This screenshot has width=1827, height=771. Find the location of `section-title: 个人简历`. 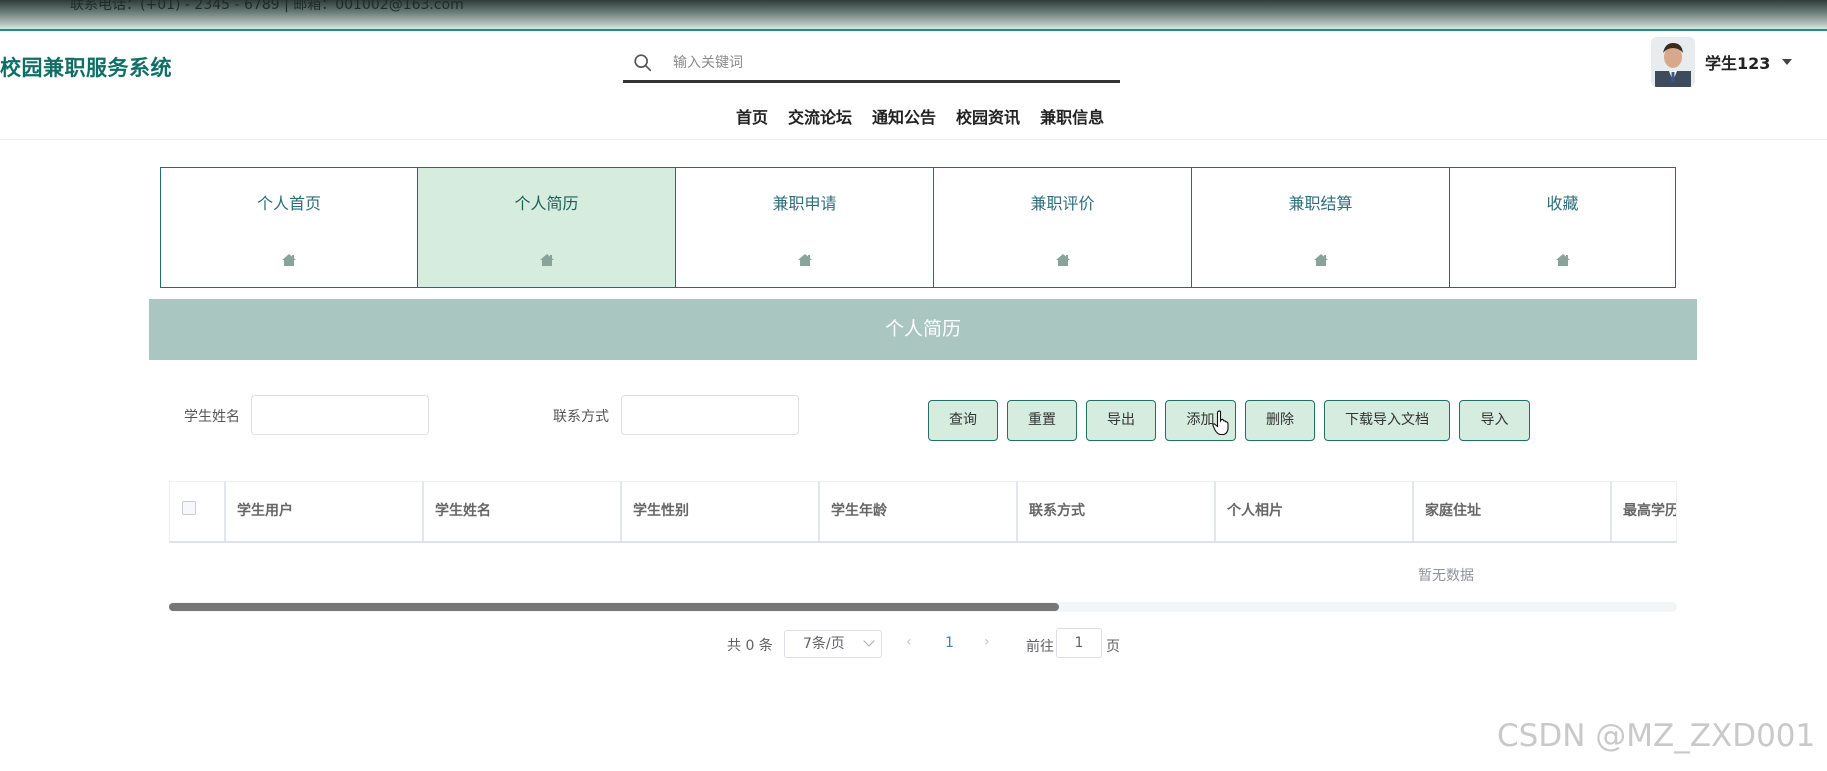

section-title: 个人简历 is located at coordinates (923, 329).